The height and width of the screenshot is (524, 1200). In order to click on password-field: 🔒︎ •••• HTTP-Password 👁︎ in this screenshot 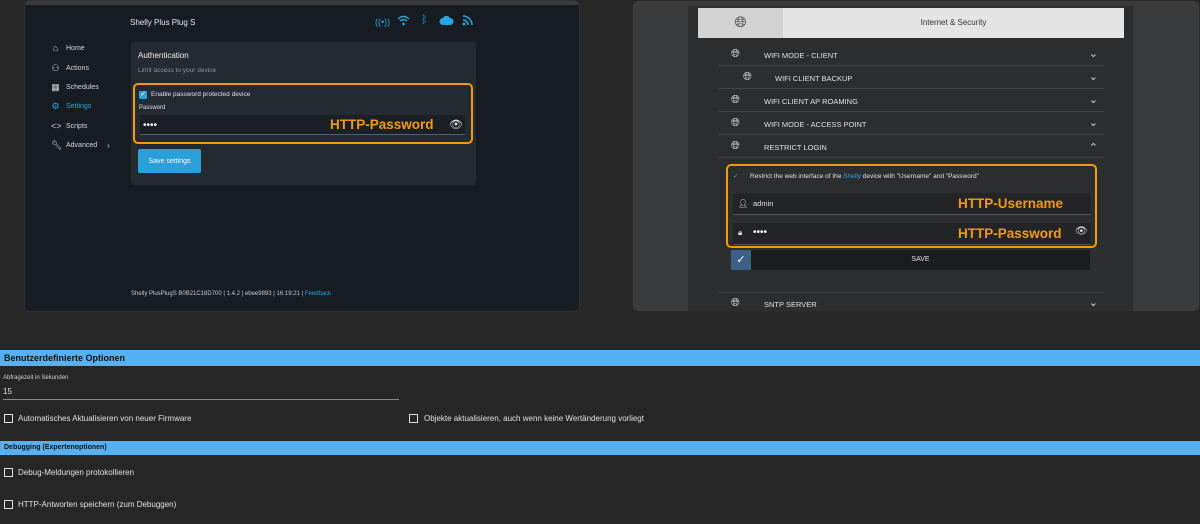, I will do `click(912, 234)`.